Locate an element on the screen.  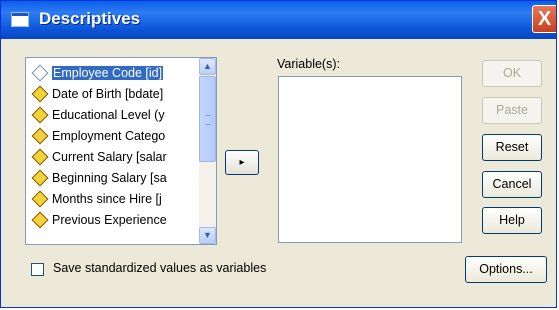
paste-button: Paste is located at coordinates (512, 110).